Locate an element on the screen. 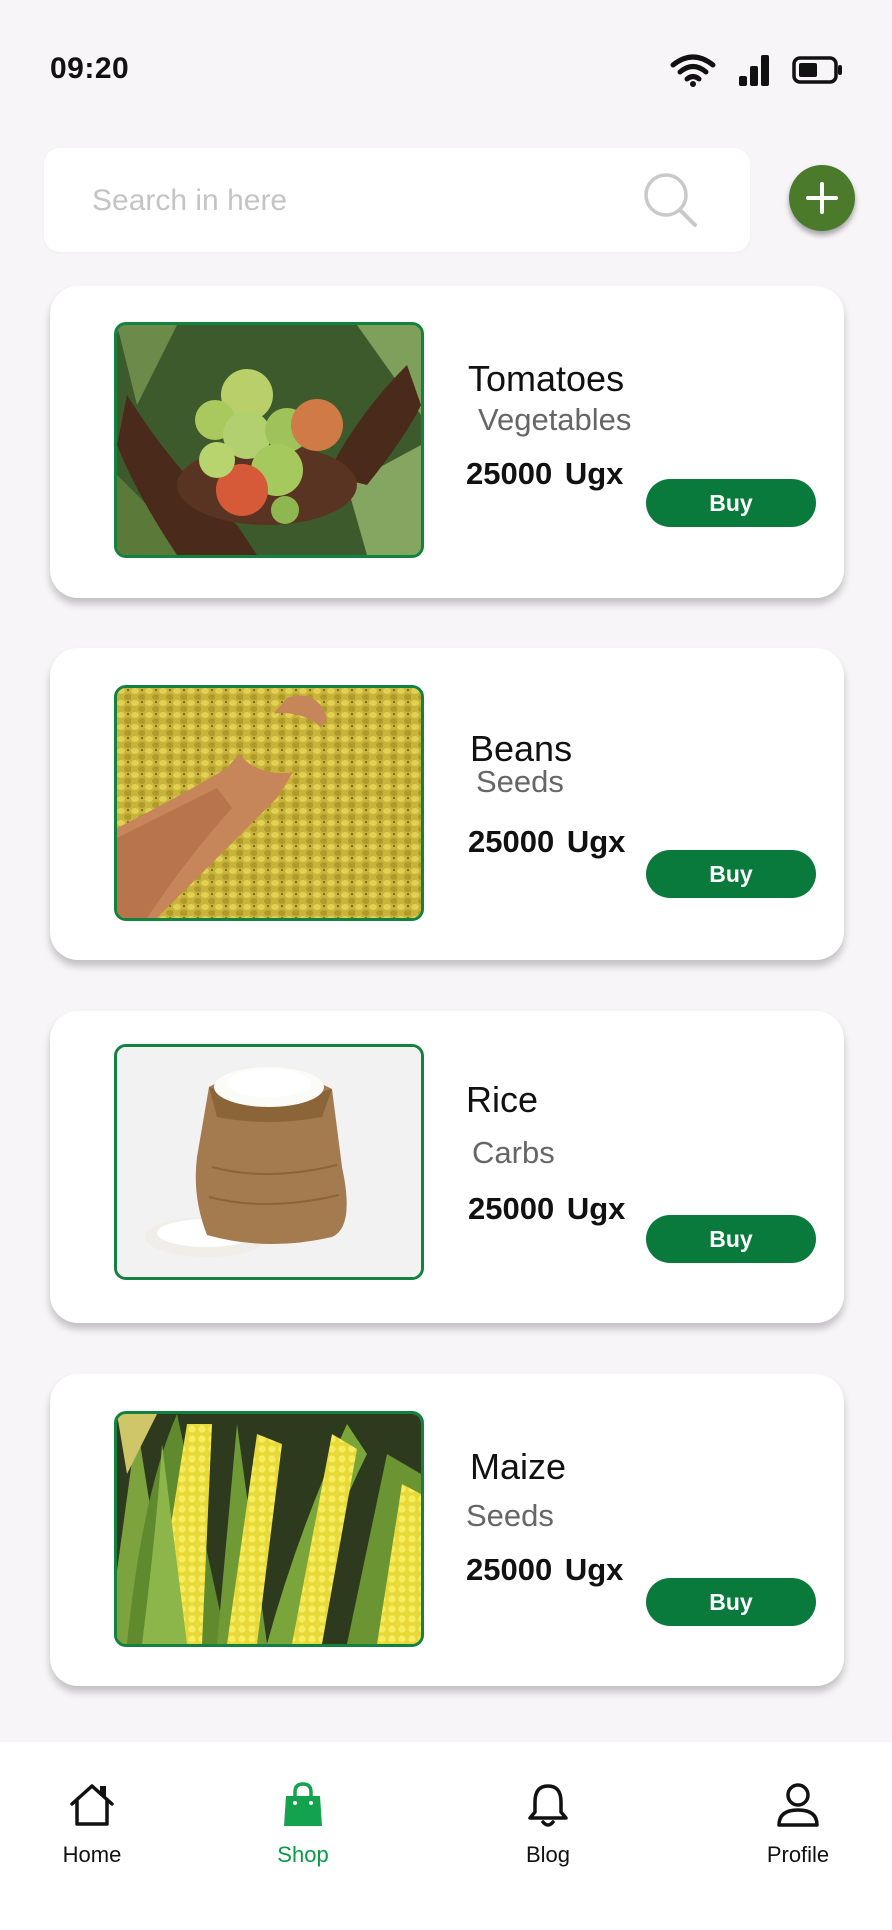 This screenshot has height=1930, width=892. status-time: 09:20 is located at coordinates (90, 68).